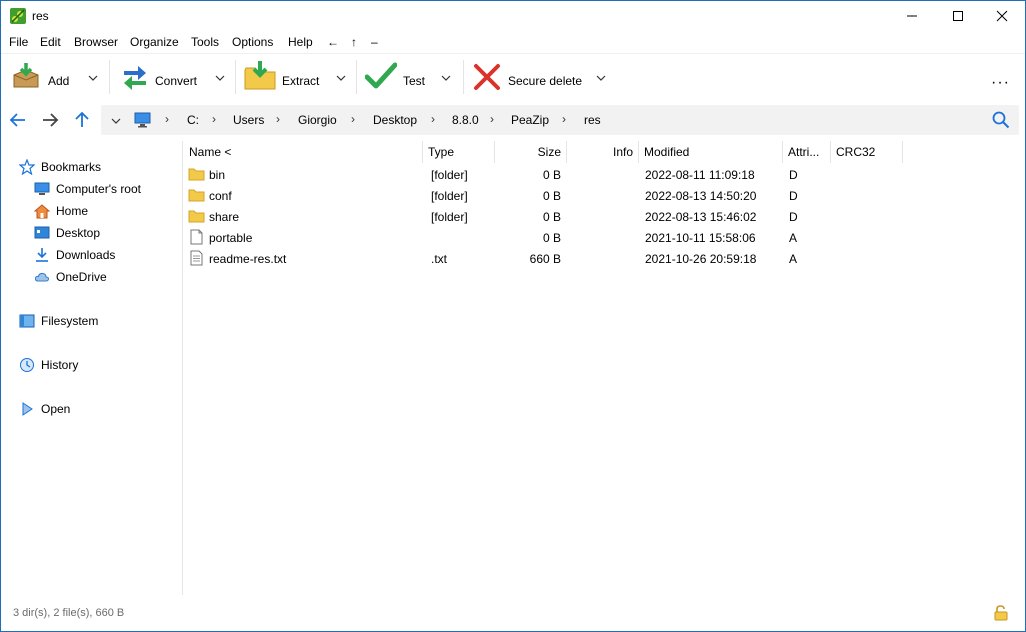 The image size is (1026, 632). What do you see at coordinates (513, 16) in the screenshot?
I see `title-bar: res` at bounding box center [513, 16].